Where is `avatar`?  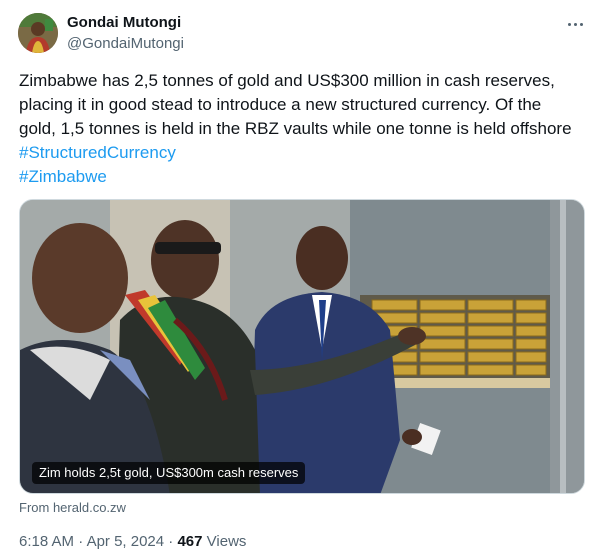 avatar is located at coordinates (38, 33).